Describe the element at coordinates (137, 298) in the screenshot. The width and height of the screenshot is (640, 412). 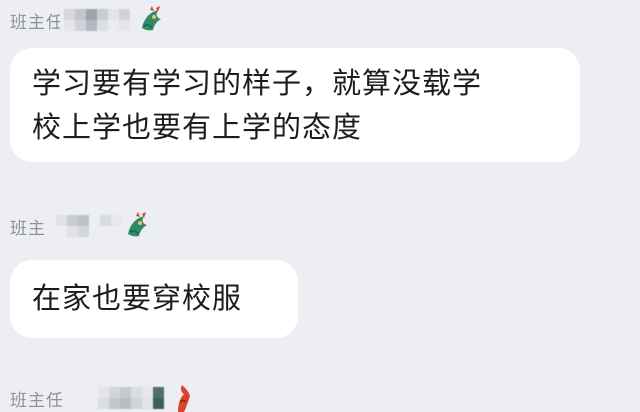
I see `message-text-line: 在家也要穿校服` at that location.